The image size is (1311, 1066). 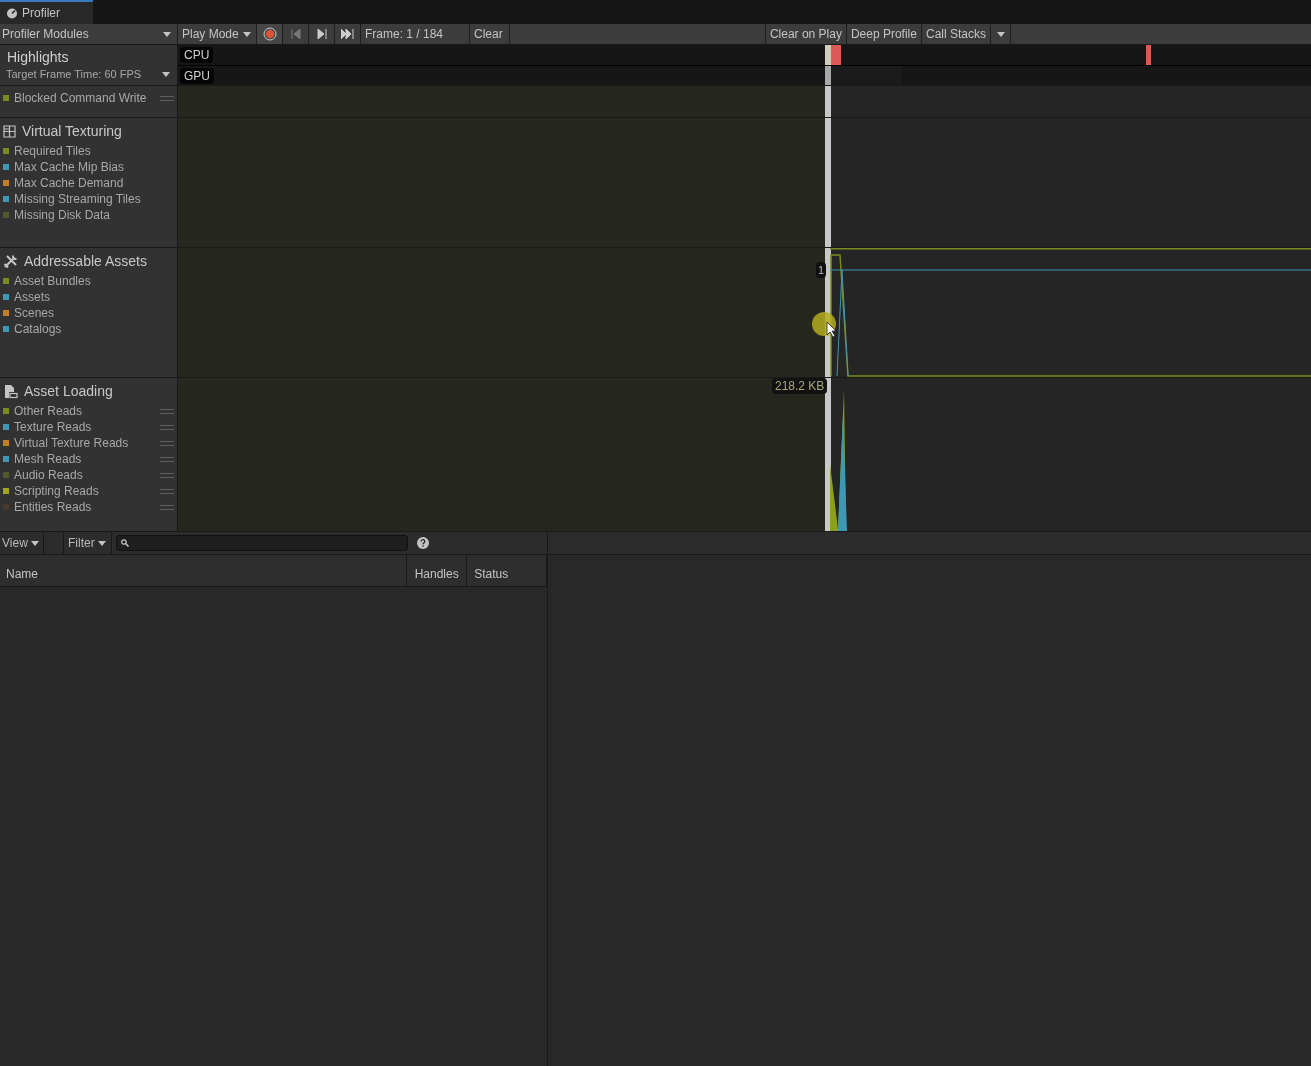 I want to click on series-label: Max Cache Demand, so click(x=69, y=183).